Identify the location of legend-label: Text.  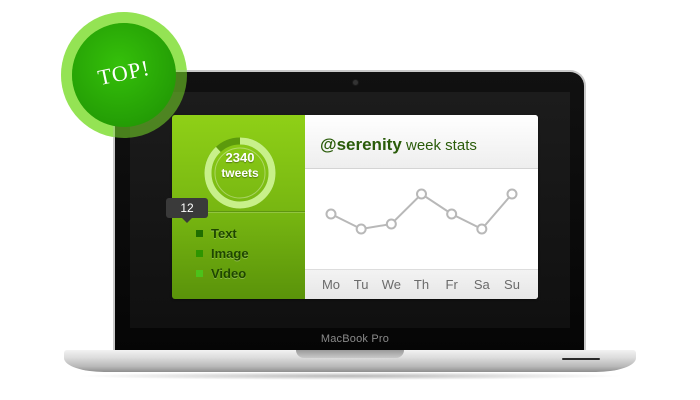
(224, 233).